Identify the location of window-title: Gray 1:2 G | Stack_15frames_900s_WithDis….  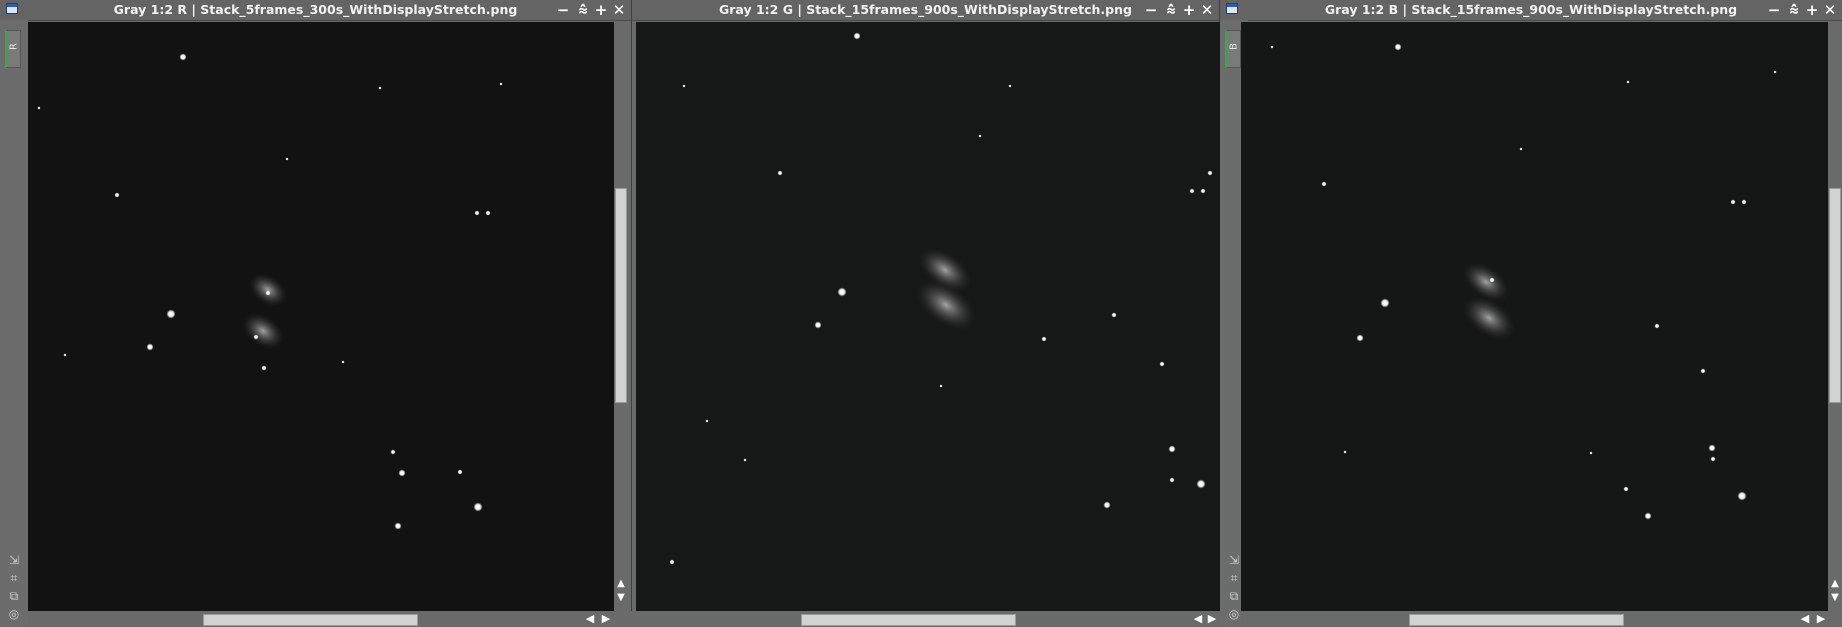
(925, 9).